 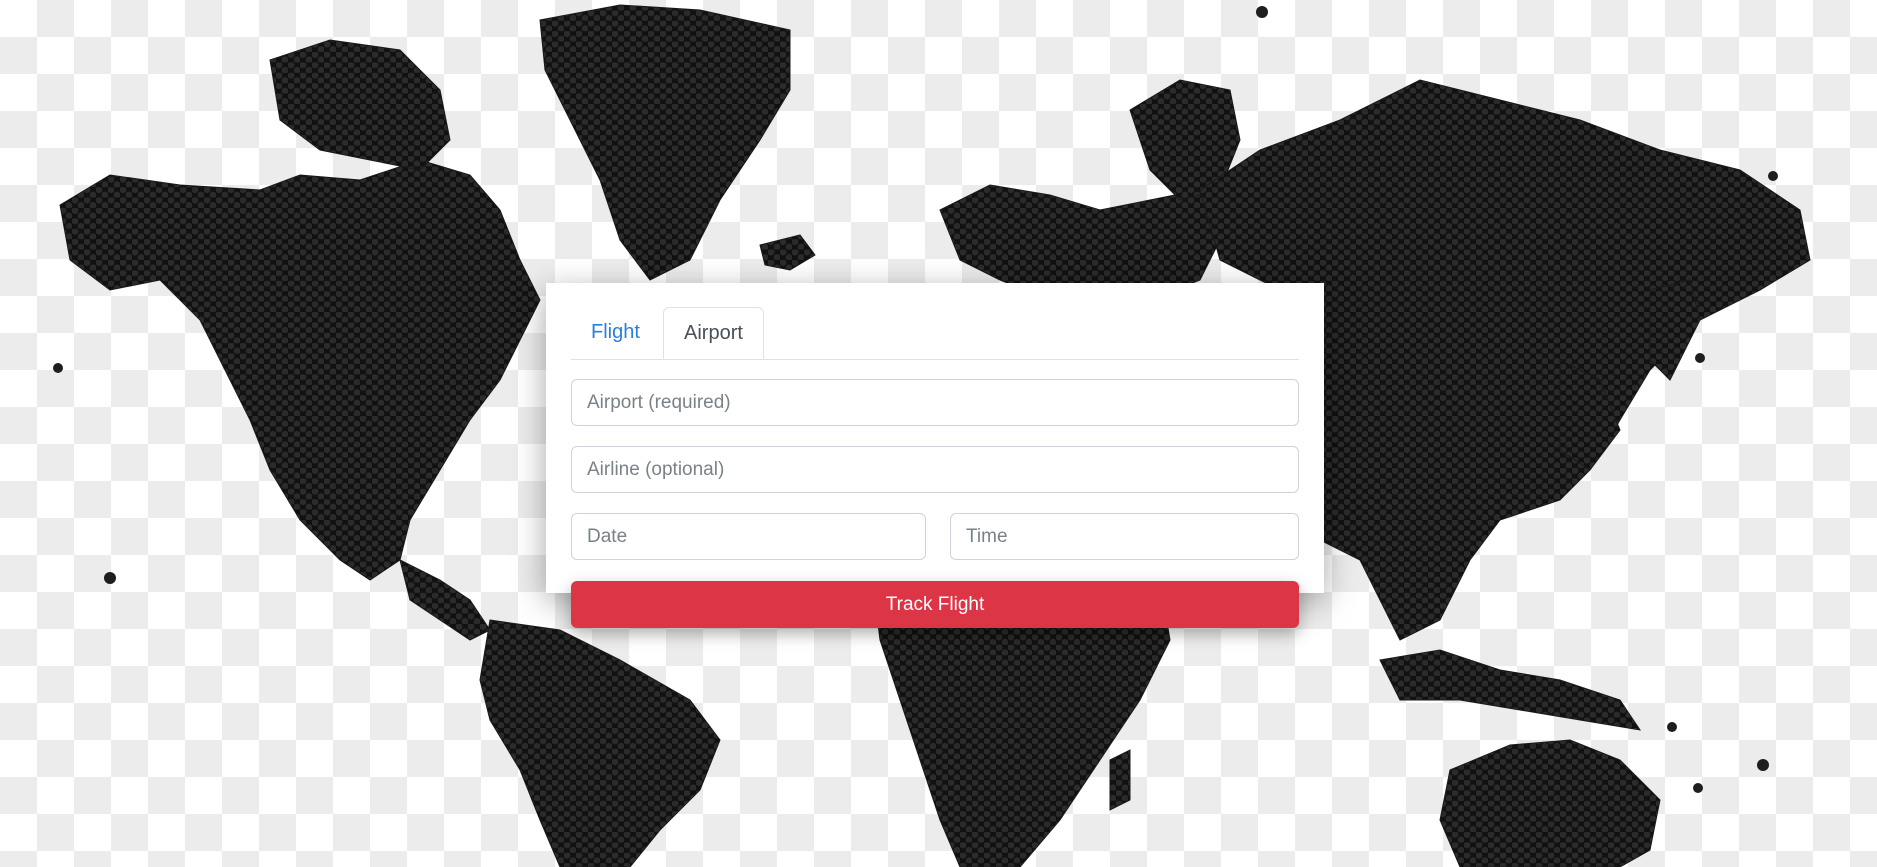 What do you see at coordinates (300, 370) in the screenshot?
I see `north-america` at bounding box center [300, 370].